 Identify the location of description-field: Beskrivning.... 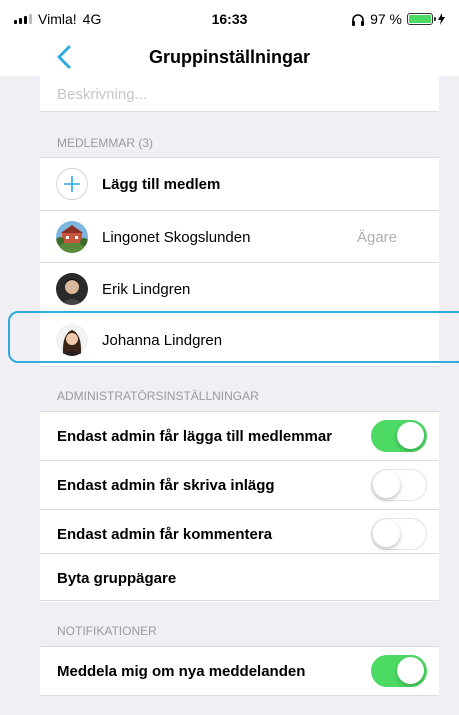
(239, 94).